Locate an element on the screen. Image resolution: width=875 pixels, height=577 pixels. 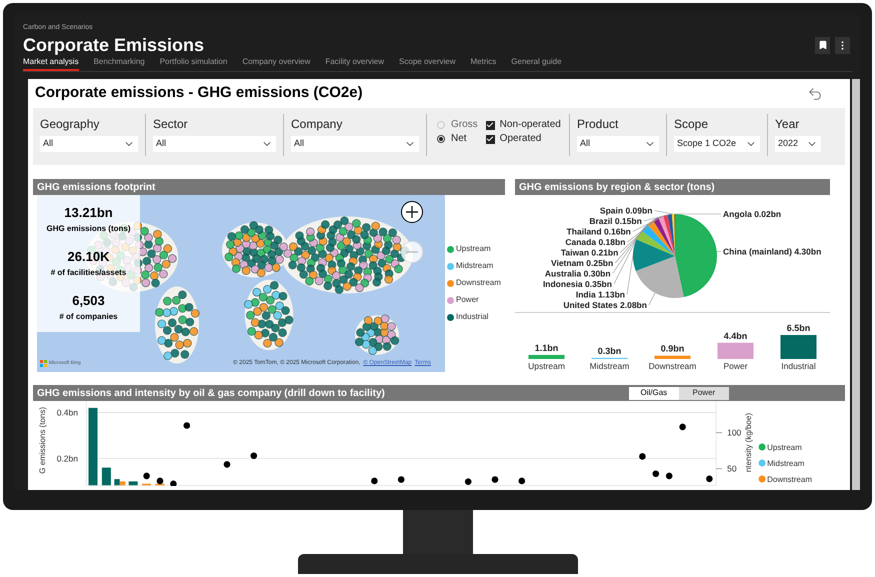
kpi-label: # of facilities/assets is located at coordinates (88, 273).